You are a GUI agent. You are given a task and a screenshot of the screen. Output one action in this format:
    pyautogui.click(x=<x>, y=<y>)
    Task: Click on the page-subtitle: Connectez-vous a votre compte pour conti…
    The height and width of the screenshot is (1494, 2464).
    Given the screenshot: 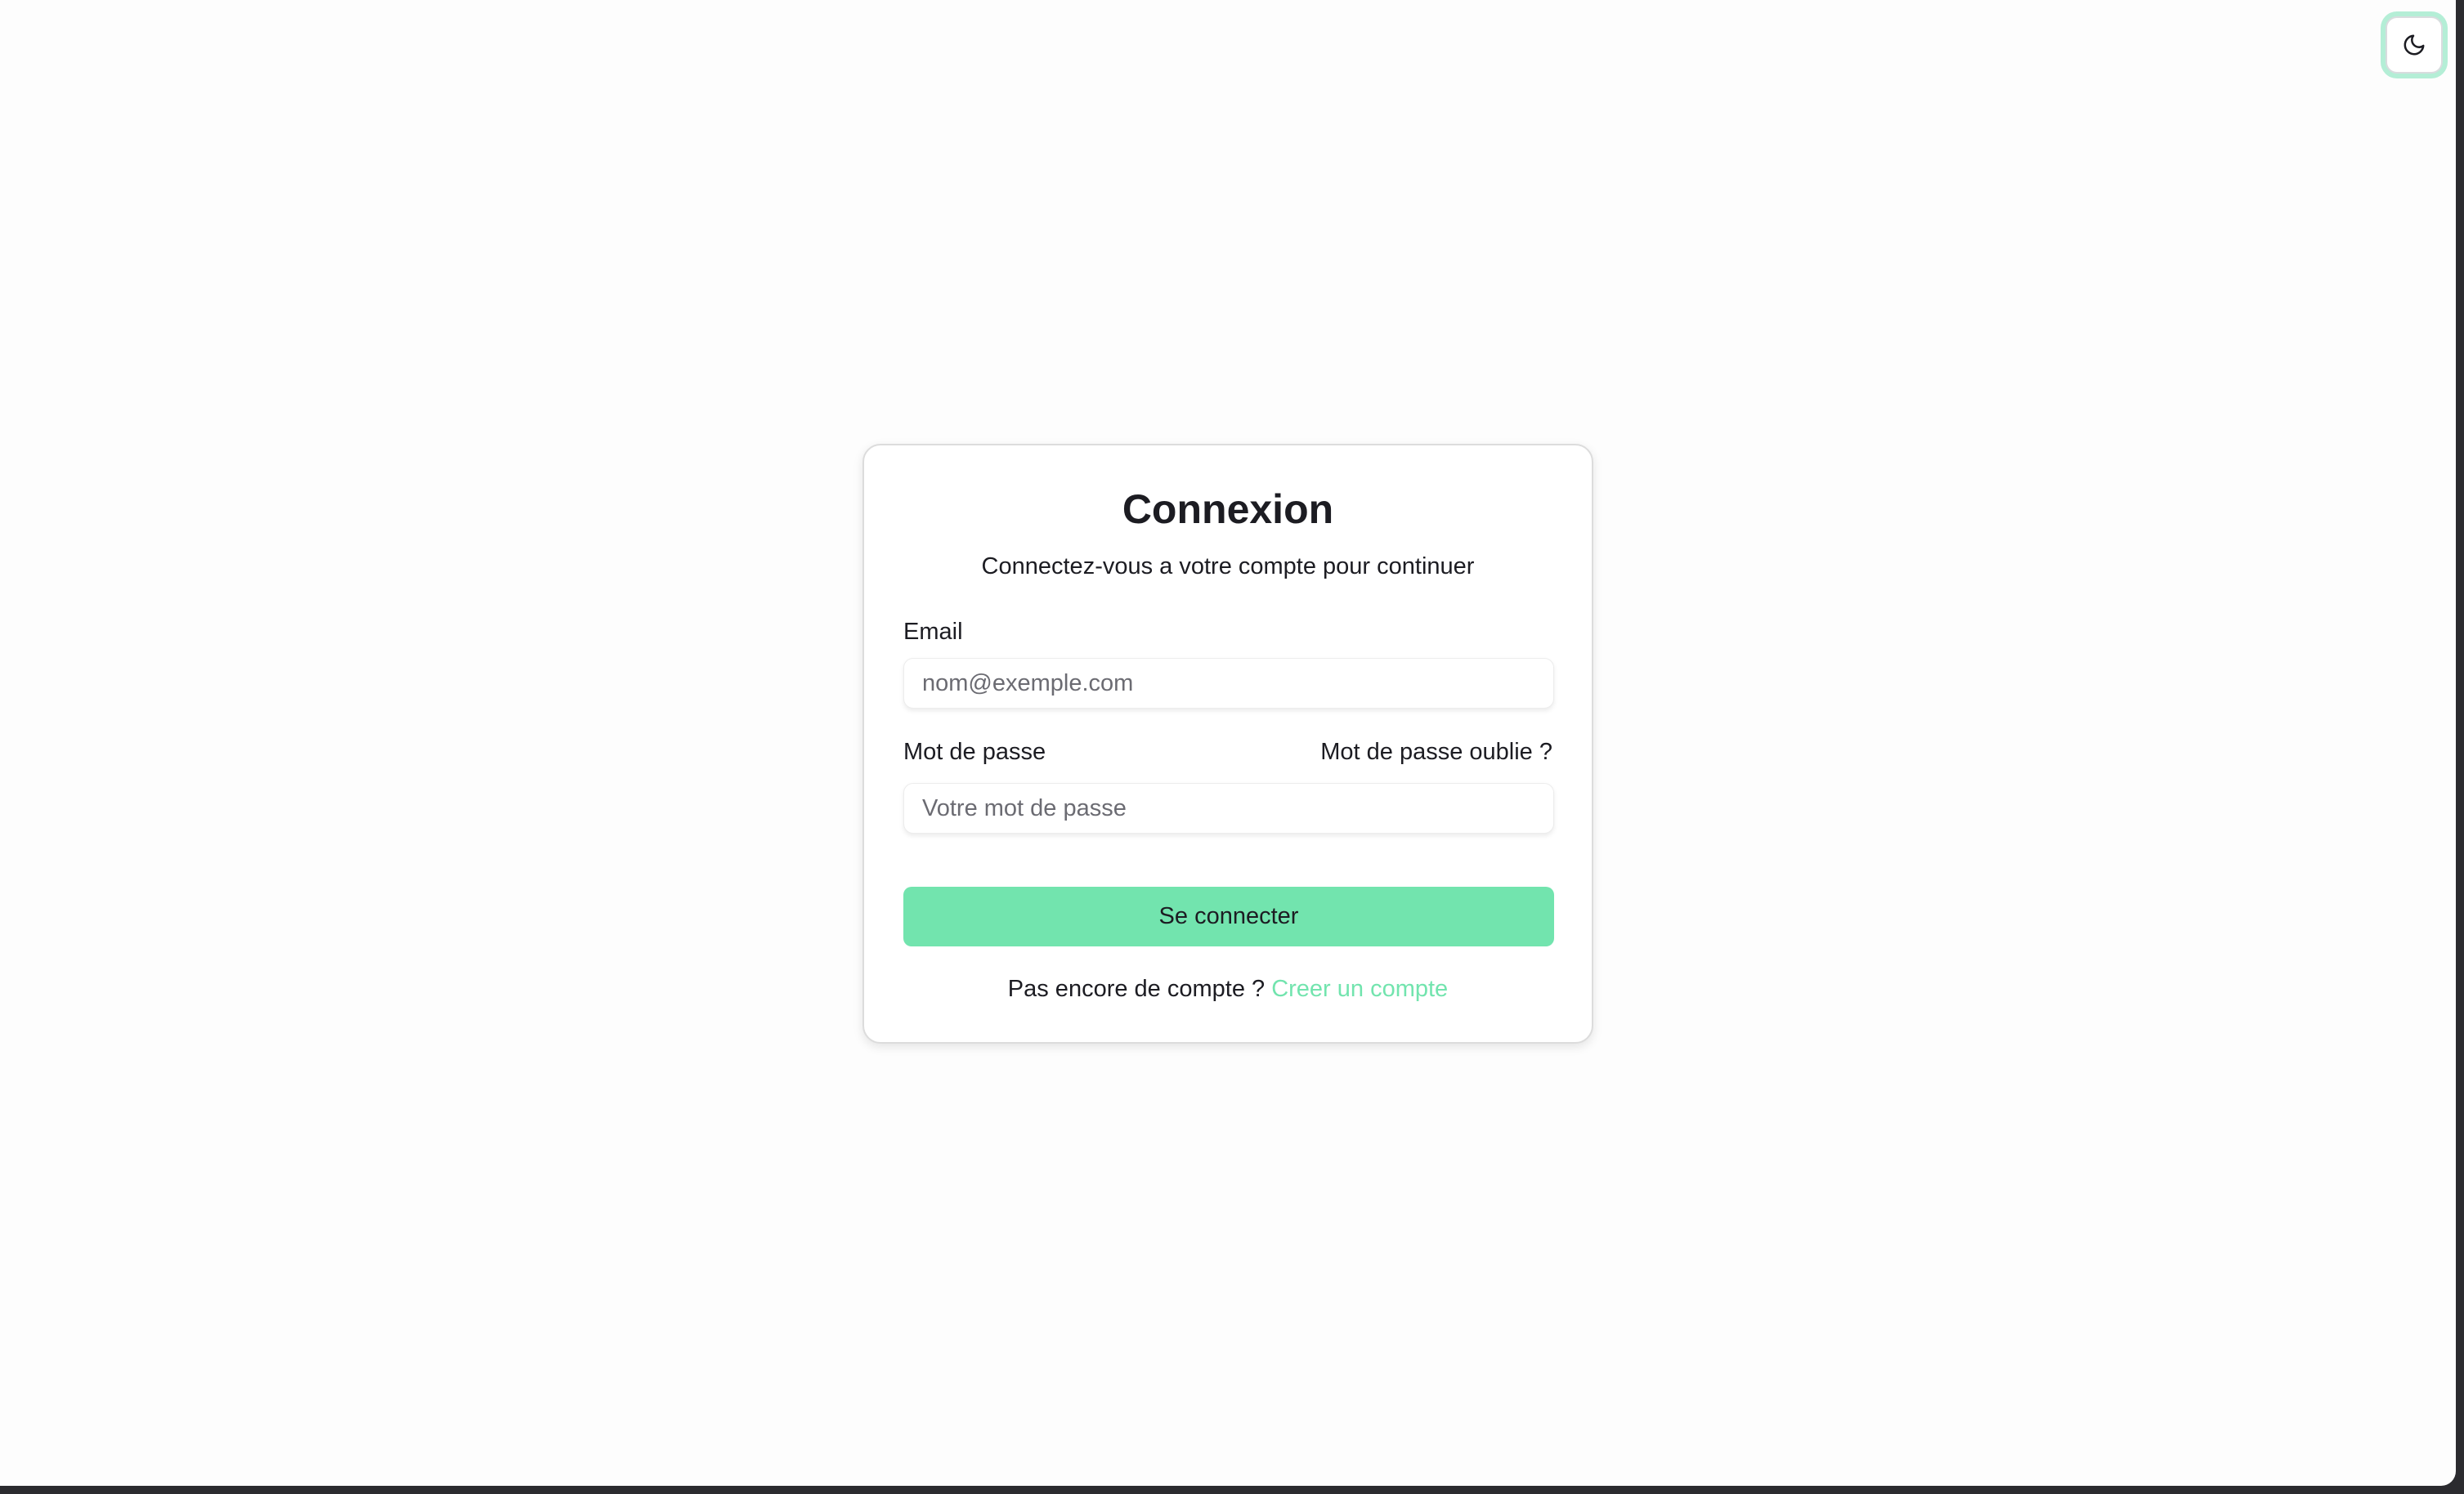 What is the action you would take?
    pyautogui.click(x=1228, y=566)
    